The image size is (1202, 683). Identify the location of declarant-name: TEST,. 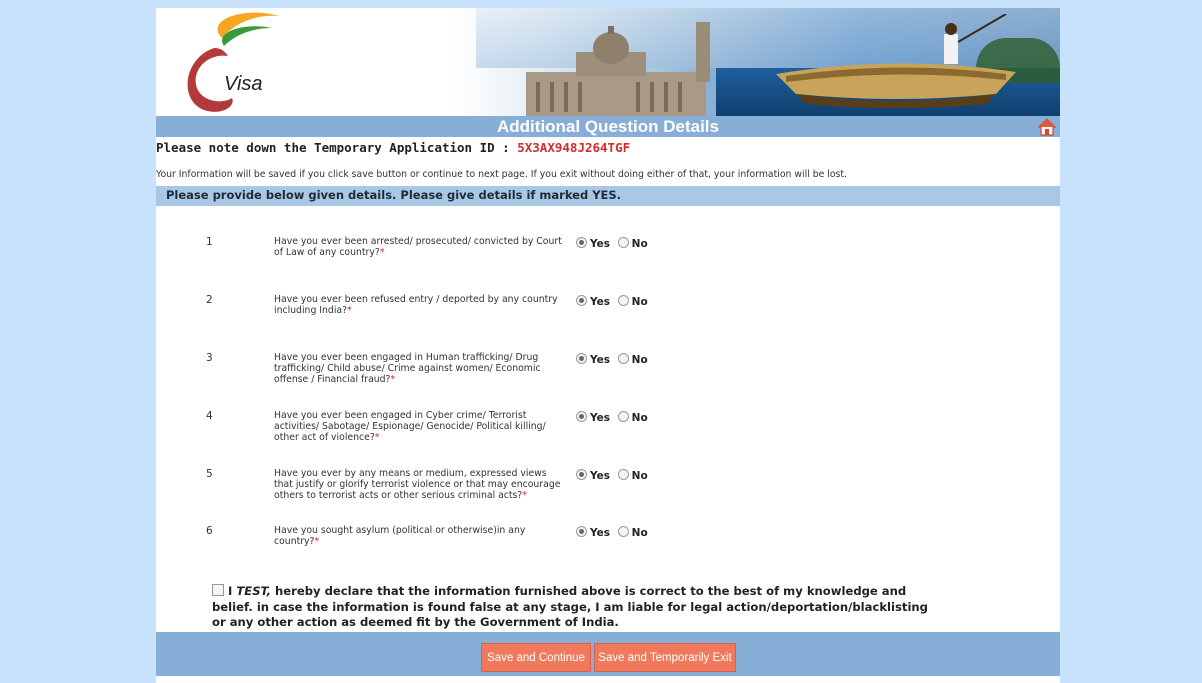
(253, 591).